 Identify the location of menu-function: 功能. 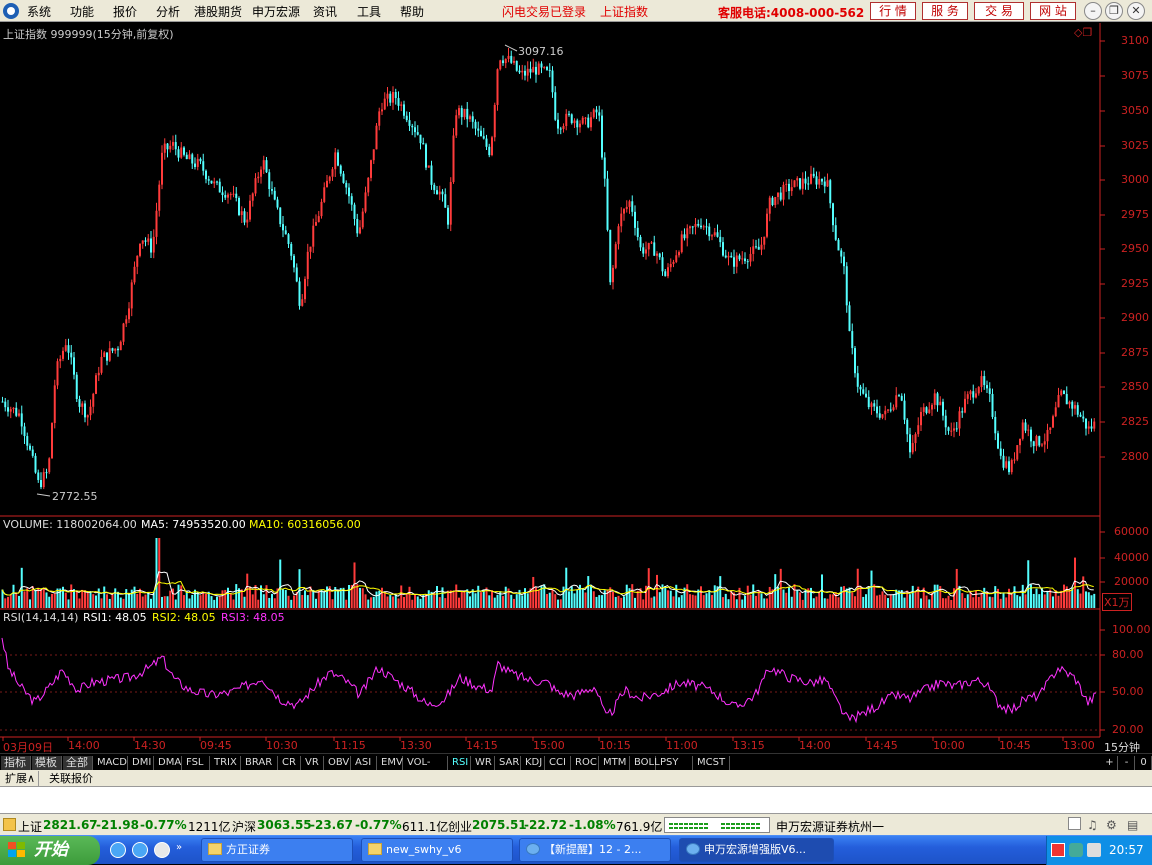
(82, 11).